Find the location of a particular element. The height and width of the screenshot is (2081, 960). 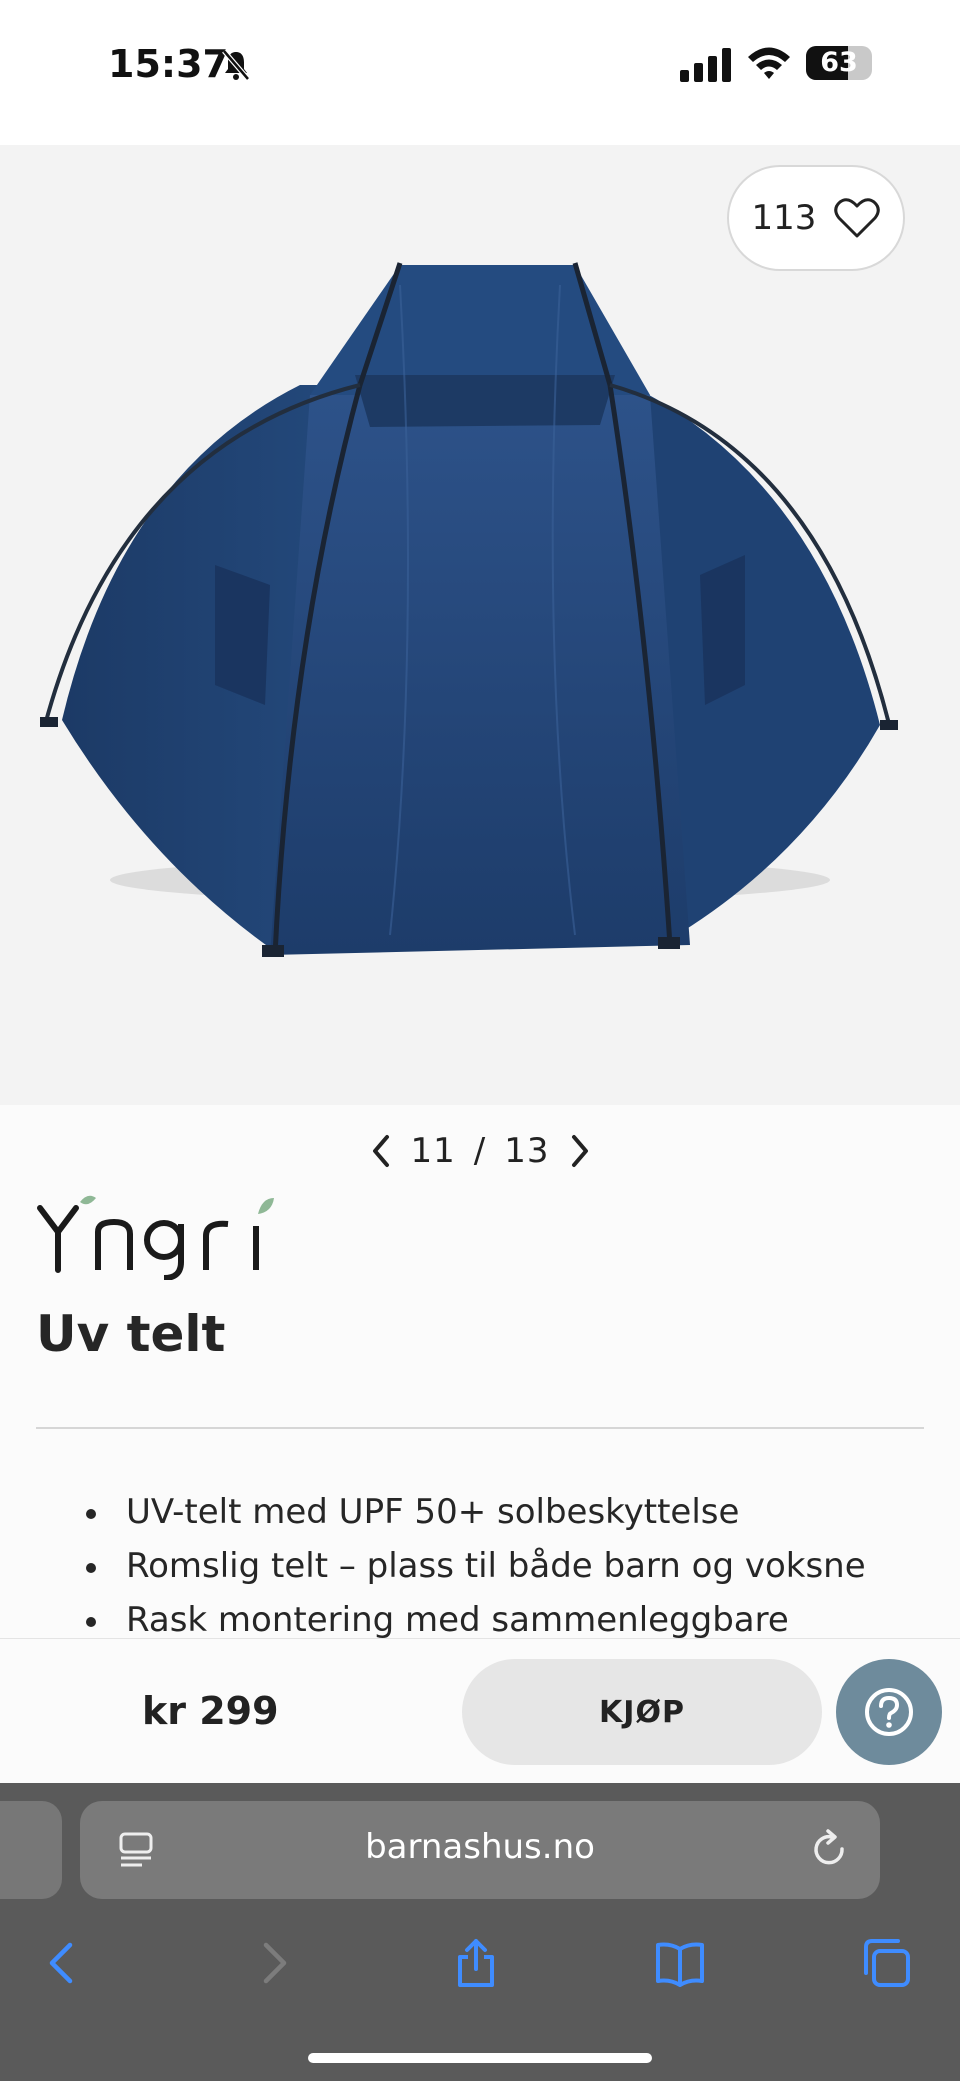

divider is located at coordinates (480, 1428).